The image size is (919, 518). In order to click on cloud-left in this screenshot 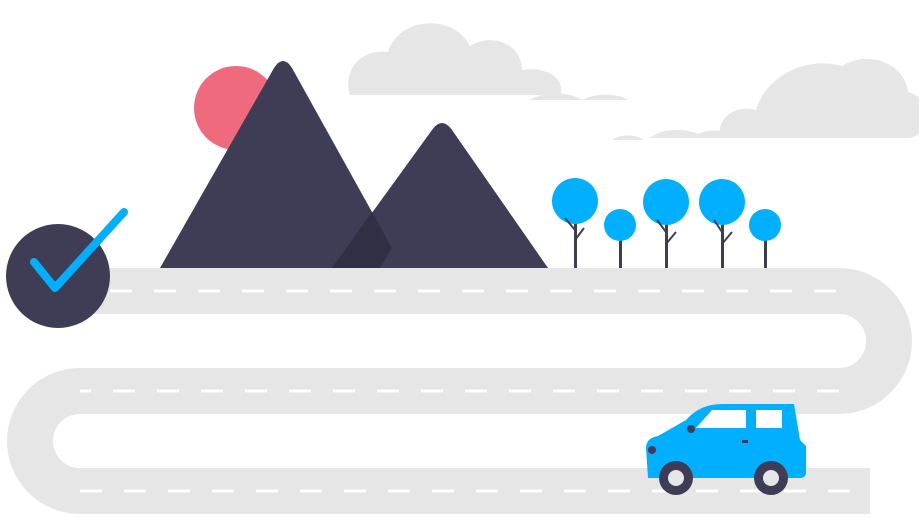, I will do `click(488, 61)`.